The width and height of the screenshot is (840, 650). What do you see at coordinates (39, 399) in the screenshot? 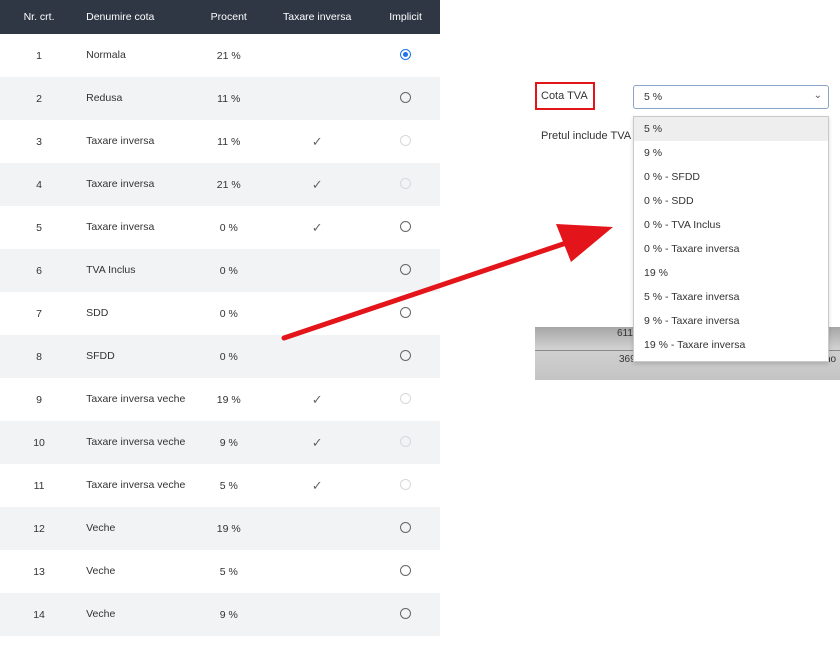
I see `row-number: 9` at bounding box center [39, 399].